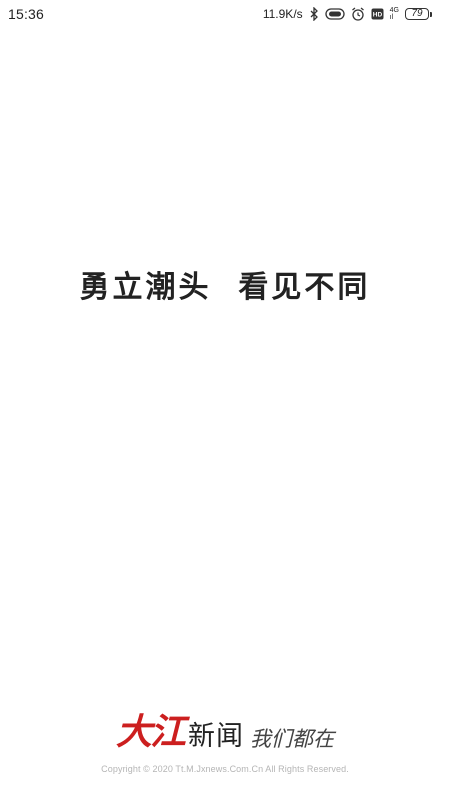 The image size is (450, 800). I want to click on net-speed: 11.9K/s, so click(282, 14).